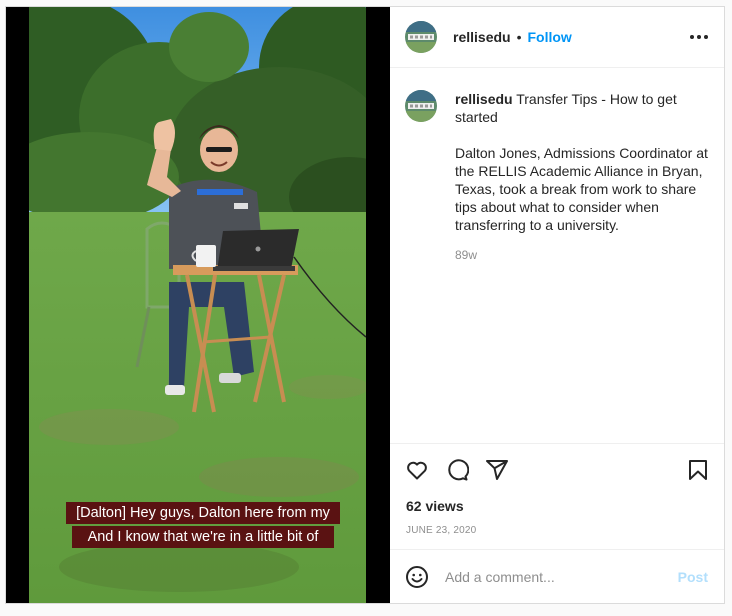 The height and width of the screenshot is (616, 732). What do you see at coordinates (203, 513) in the screenshot?
I see `video-subtitle-line-1: [Dalton] Hey guys, Dalton here from my` at bounding box center [203, 513].